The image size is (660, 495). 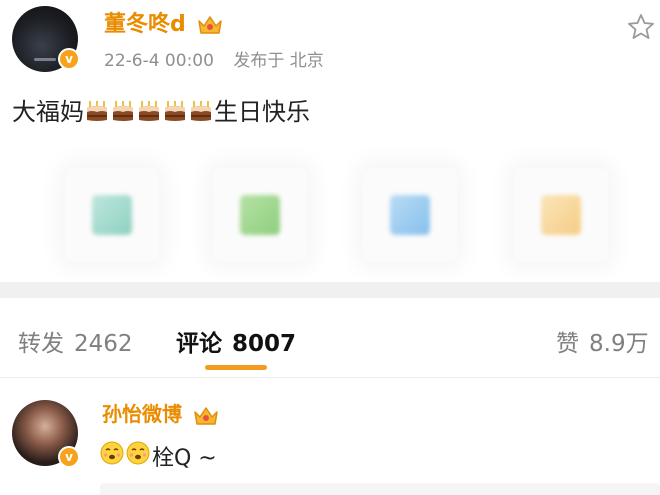 What do you see at coordinates (619, 344) in the screenshot?
I see `tab-like-count: 8.9万` at bounding box center [619, 344].